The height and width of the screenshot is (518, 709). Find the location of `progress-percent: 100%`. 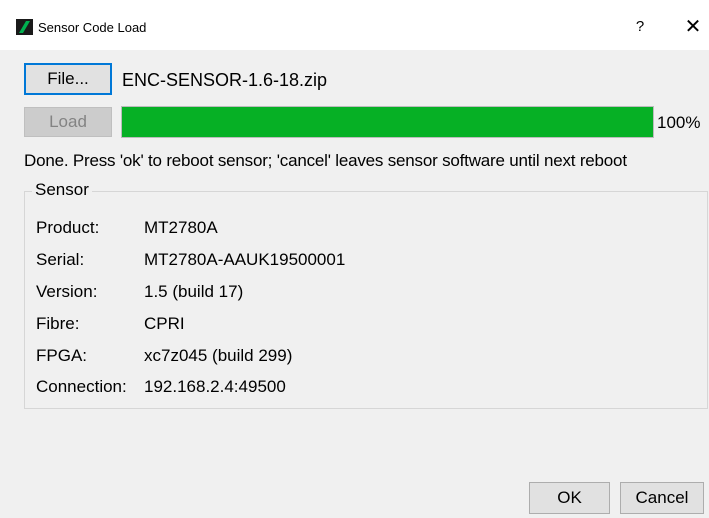

progress-percent: 100% is located at coordinates (679, 122).